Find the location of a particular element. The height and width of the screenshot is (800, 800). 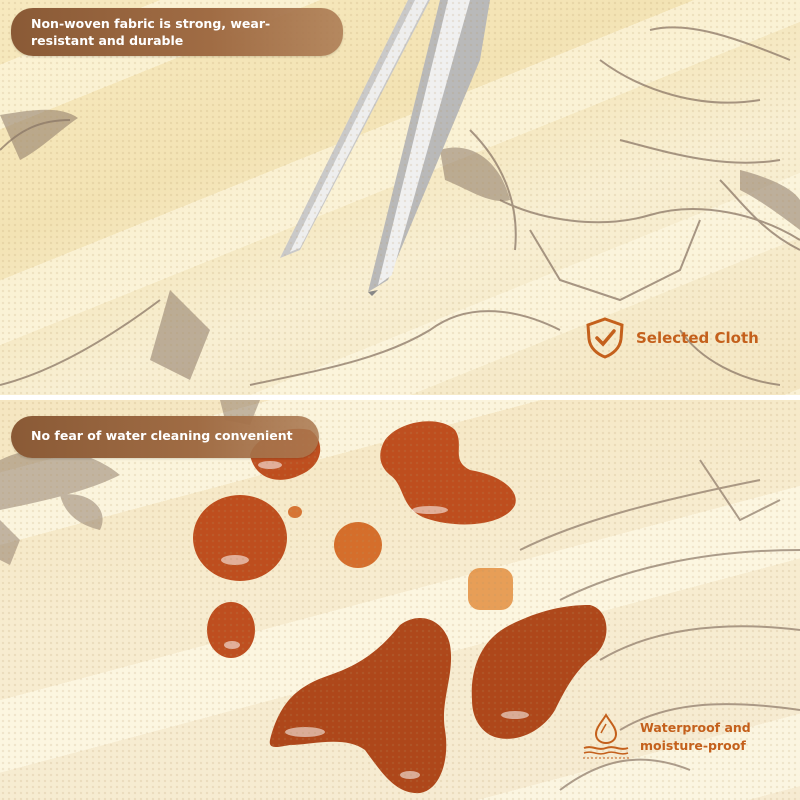

selected-cloth-badge: Selected Cloth is located at coordinates (672, 338).